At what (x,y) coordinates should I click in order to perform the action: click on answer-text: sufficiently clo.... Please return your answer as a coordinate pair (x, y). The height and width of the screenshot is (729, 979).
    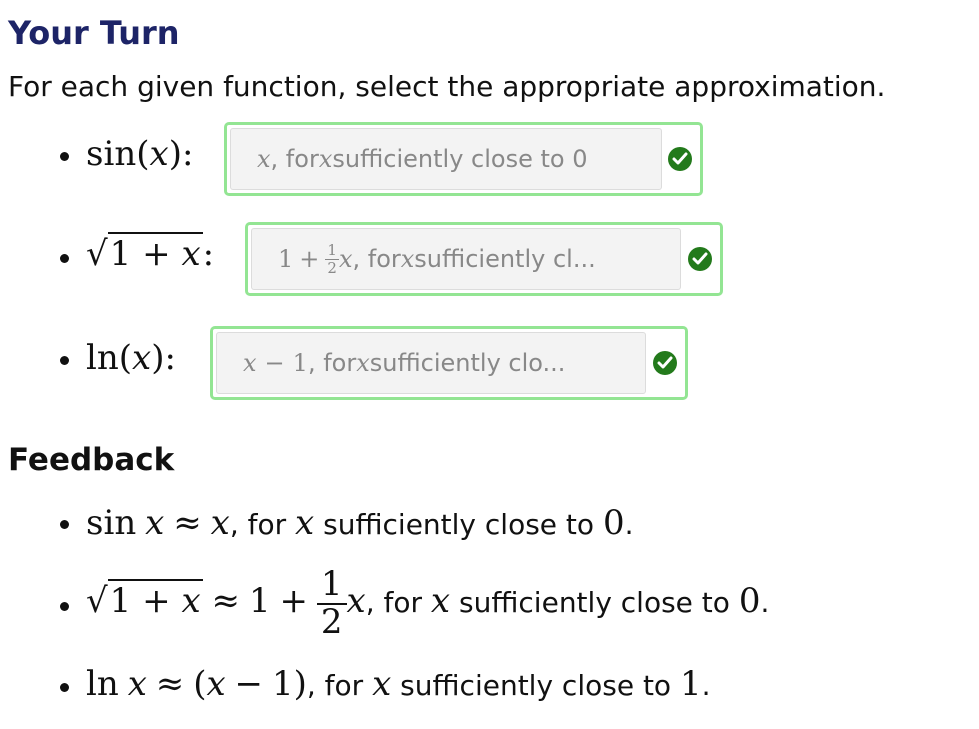
    Looking at the image, I should click on (467, 363).